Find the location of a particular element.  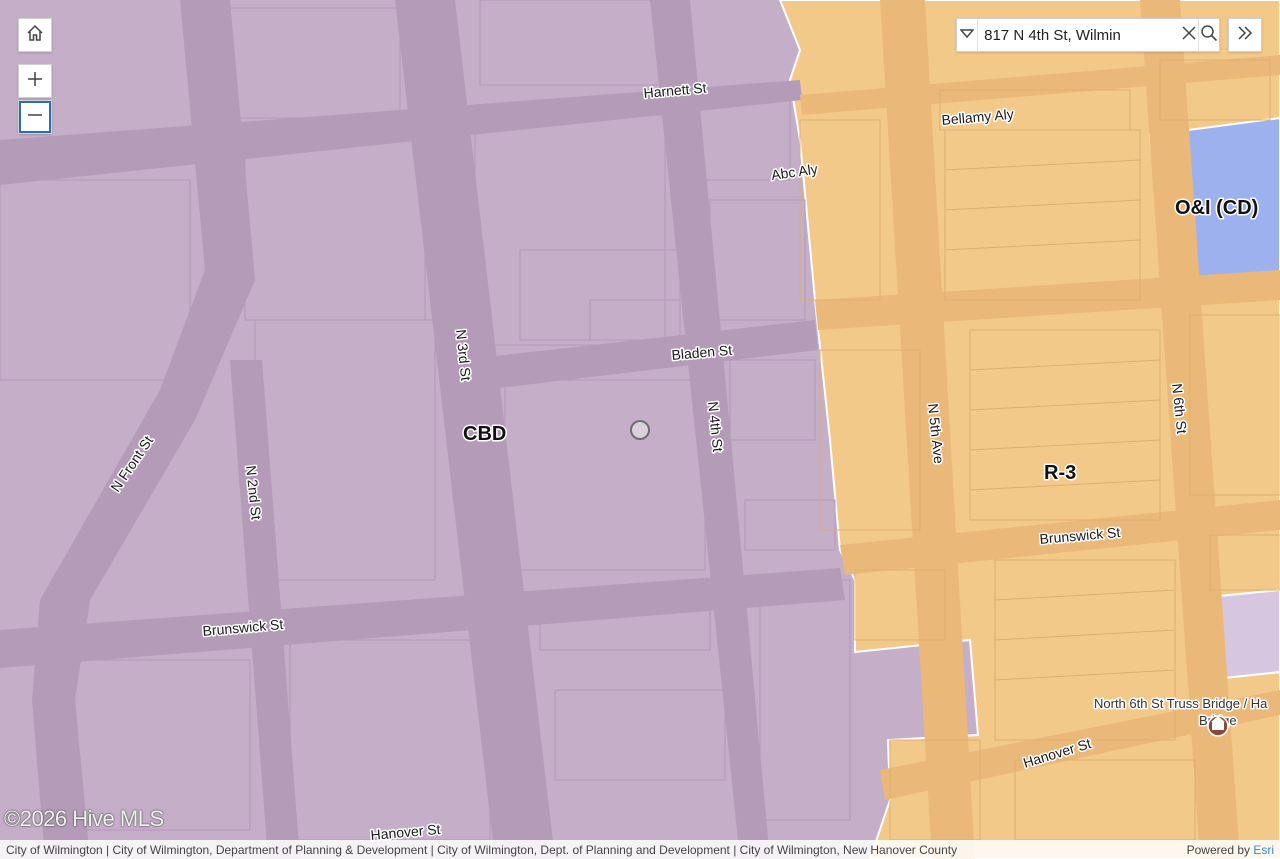

zone-label-cbd: CBD is located at coordinates (484, 434).